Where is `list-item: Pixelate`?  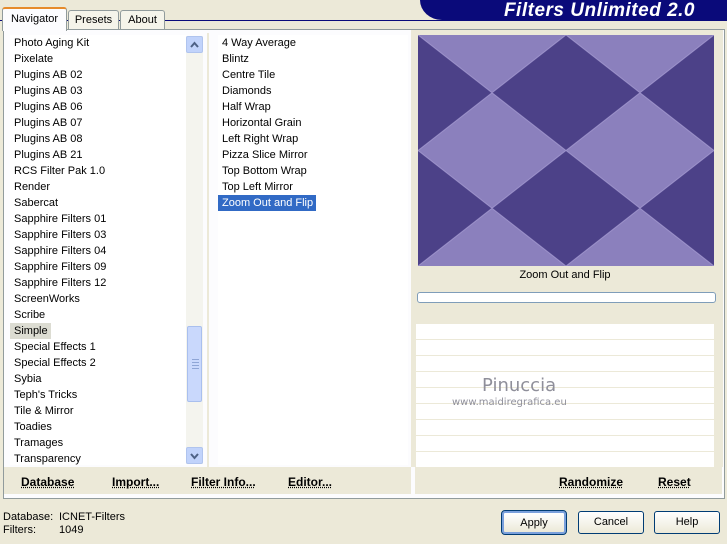
list-item: Pixelate is located at coordinates (31, 59).